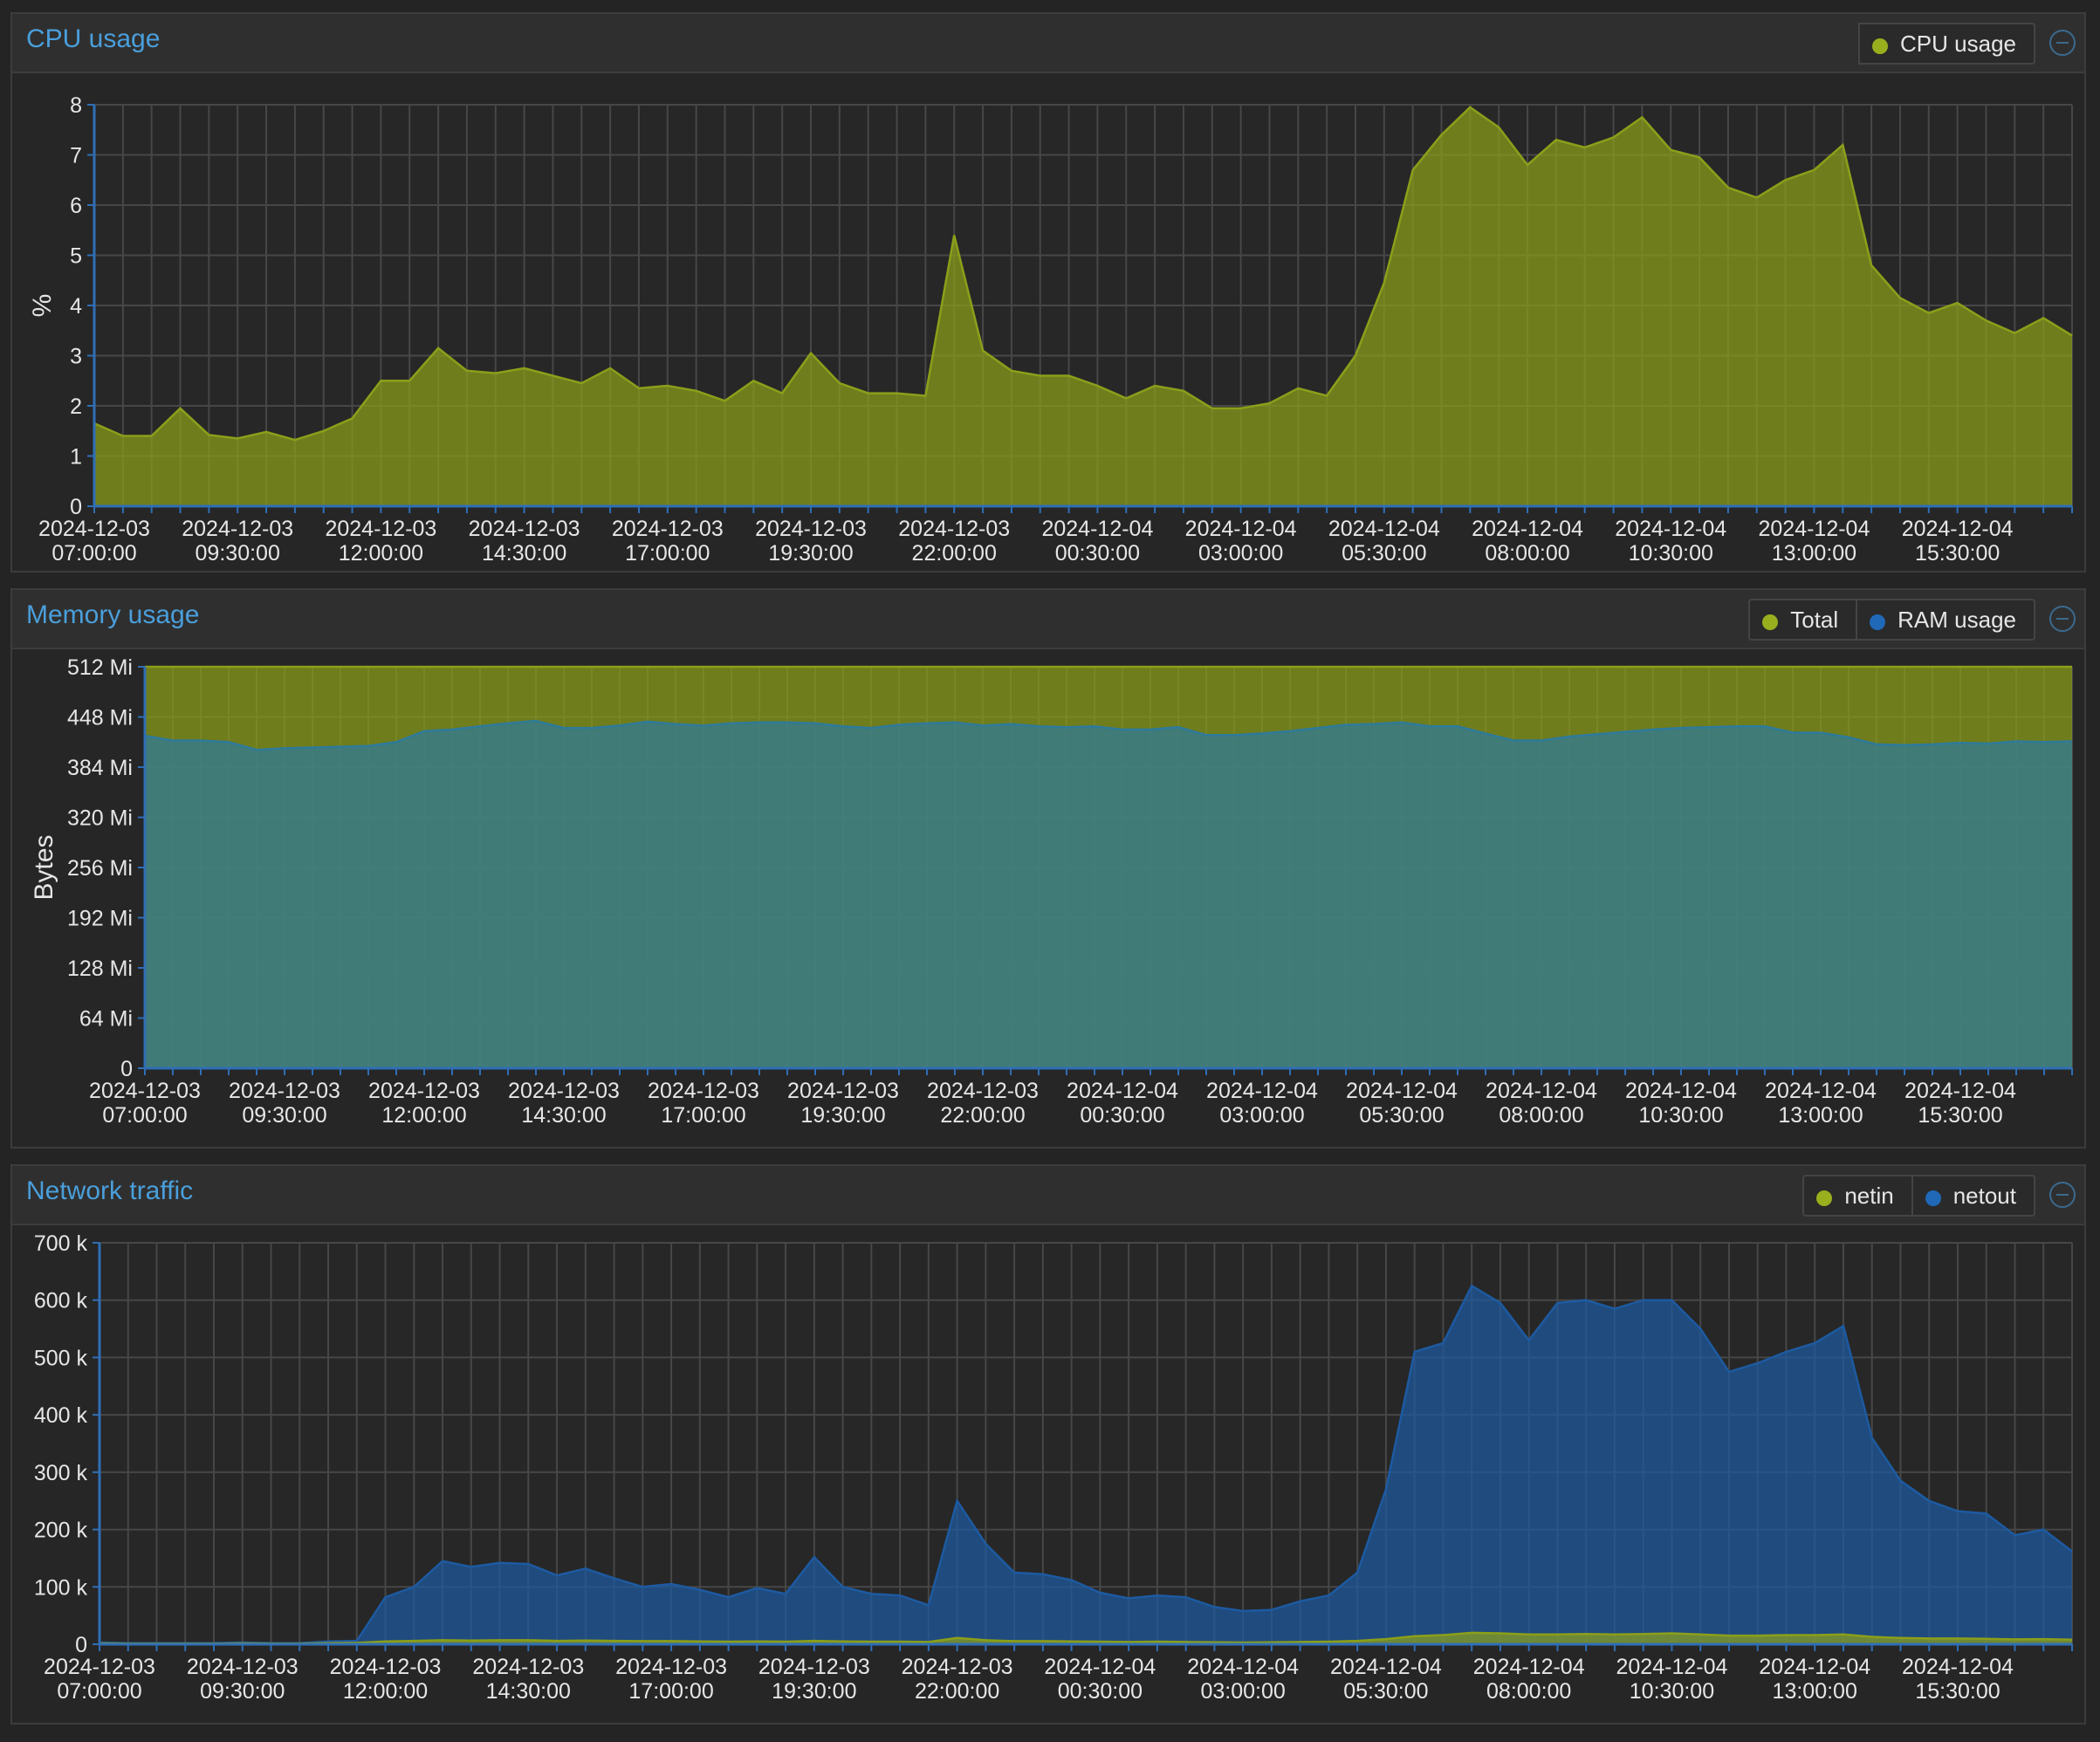 The image size is (2100, 1742). What do you see at coordinates (113, 614) in the screenshot?
I see `panel-title: Memory usage` at bounding box center [113, 614].